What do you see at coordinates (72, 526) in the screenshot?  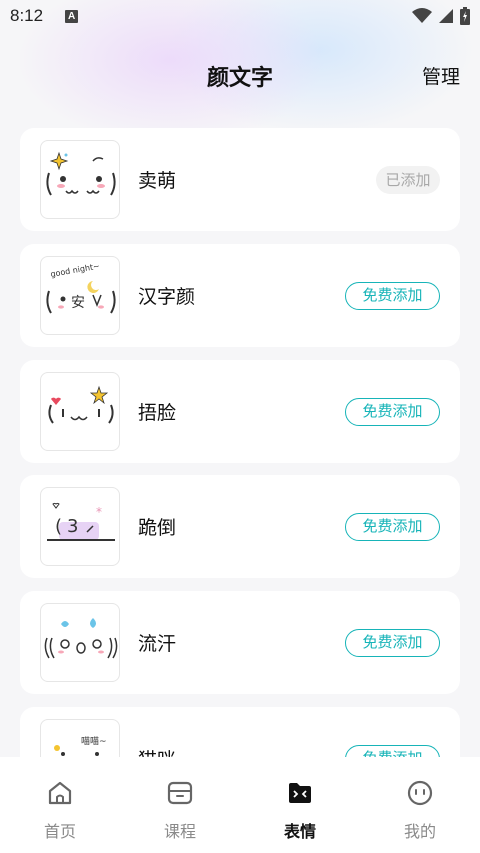 I see `svg-text: 3` at bounding box center [72, 526].